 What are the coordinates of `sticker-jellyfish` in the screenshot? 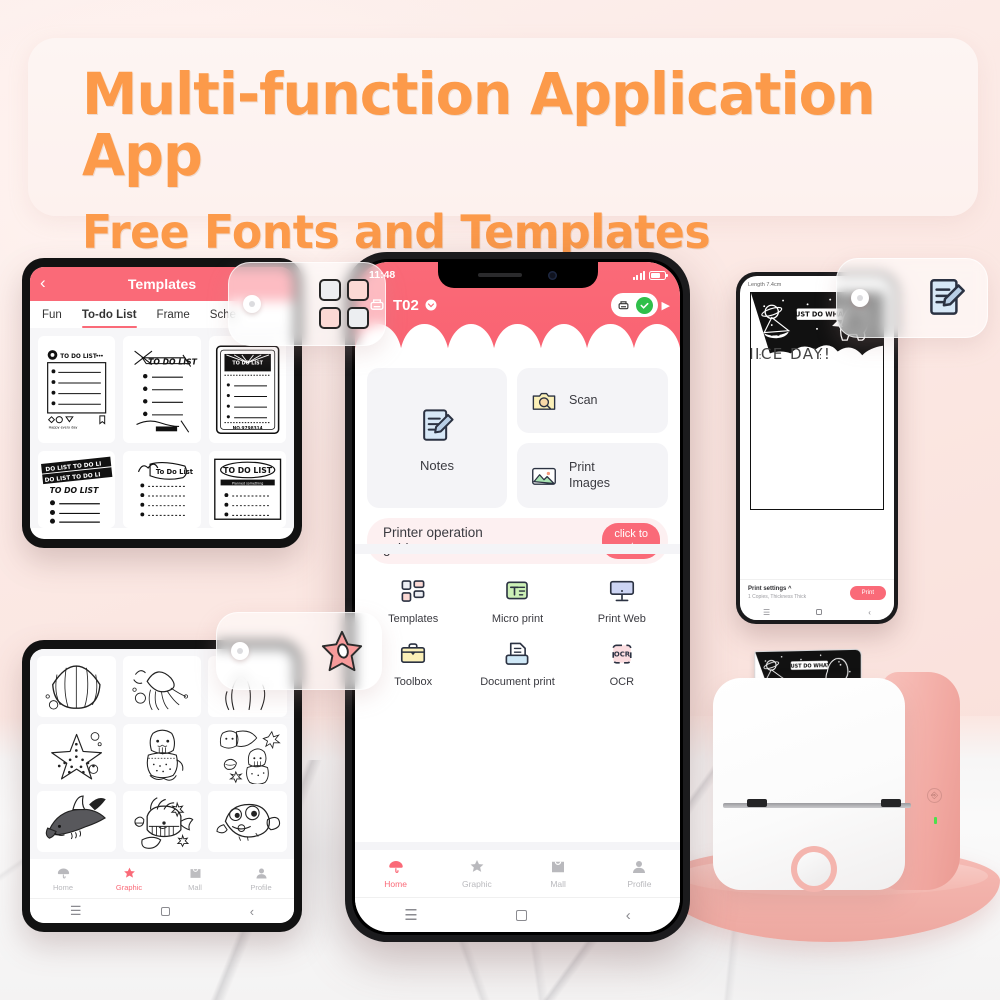 It's located at (162, 686).